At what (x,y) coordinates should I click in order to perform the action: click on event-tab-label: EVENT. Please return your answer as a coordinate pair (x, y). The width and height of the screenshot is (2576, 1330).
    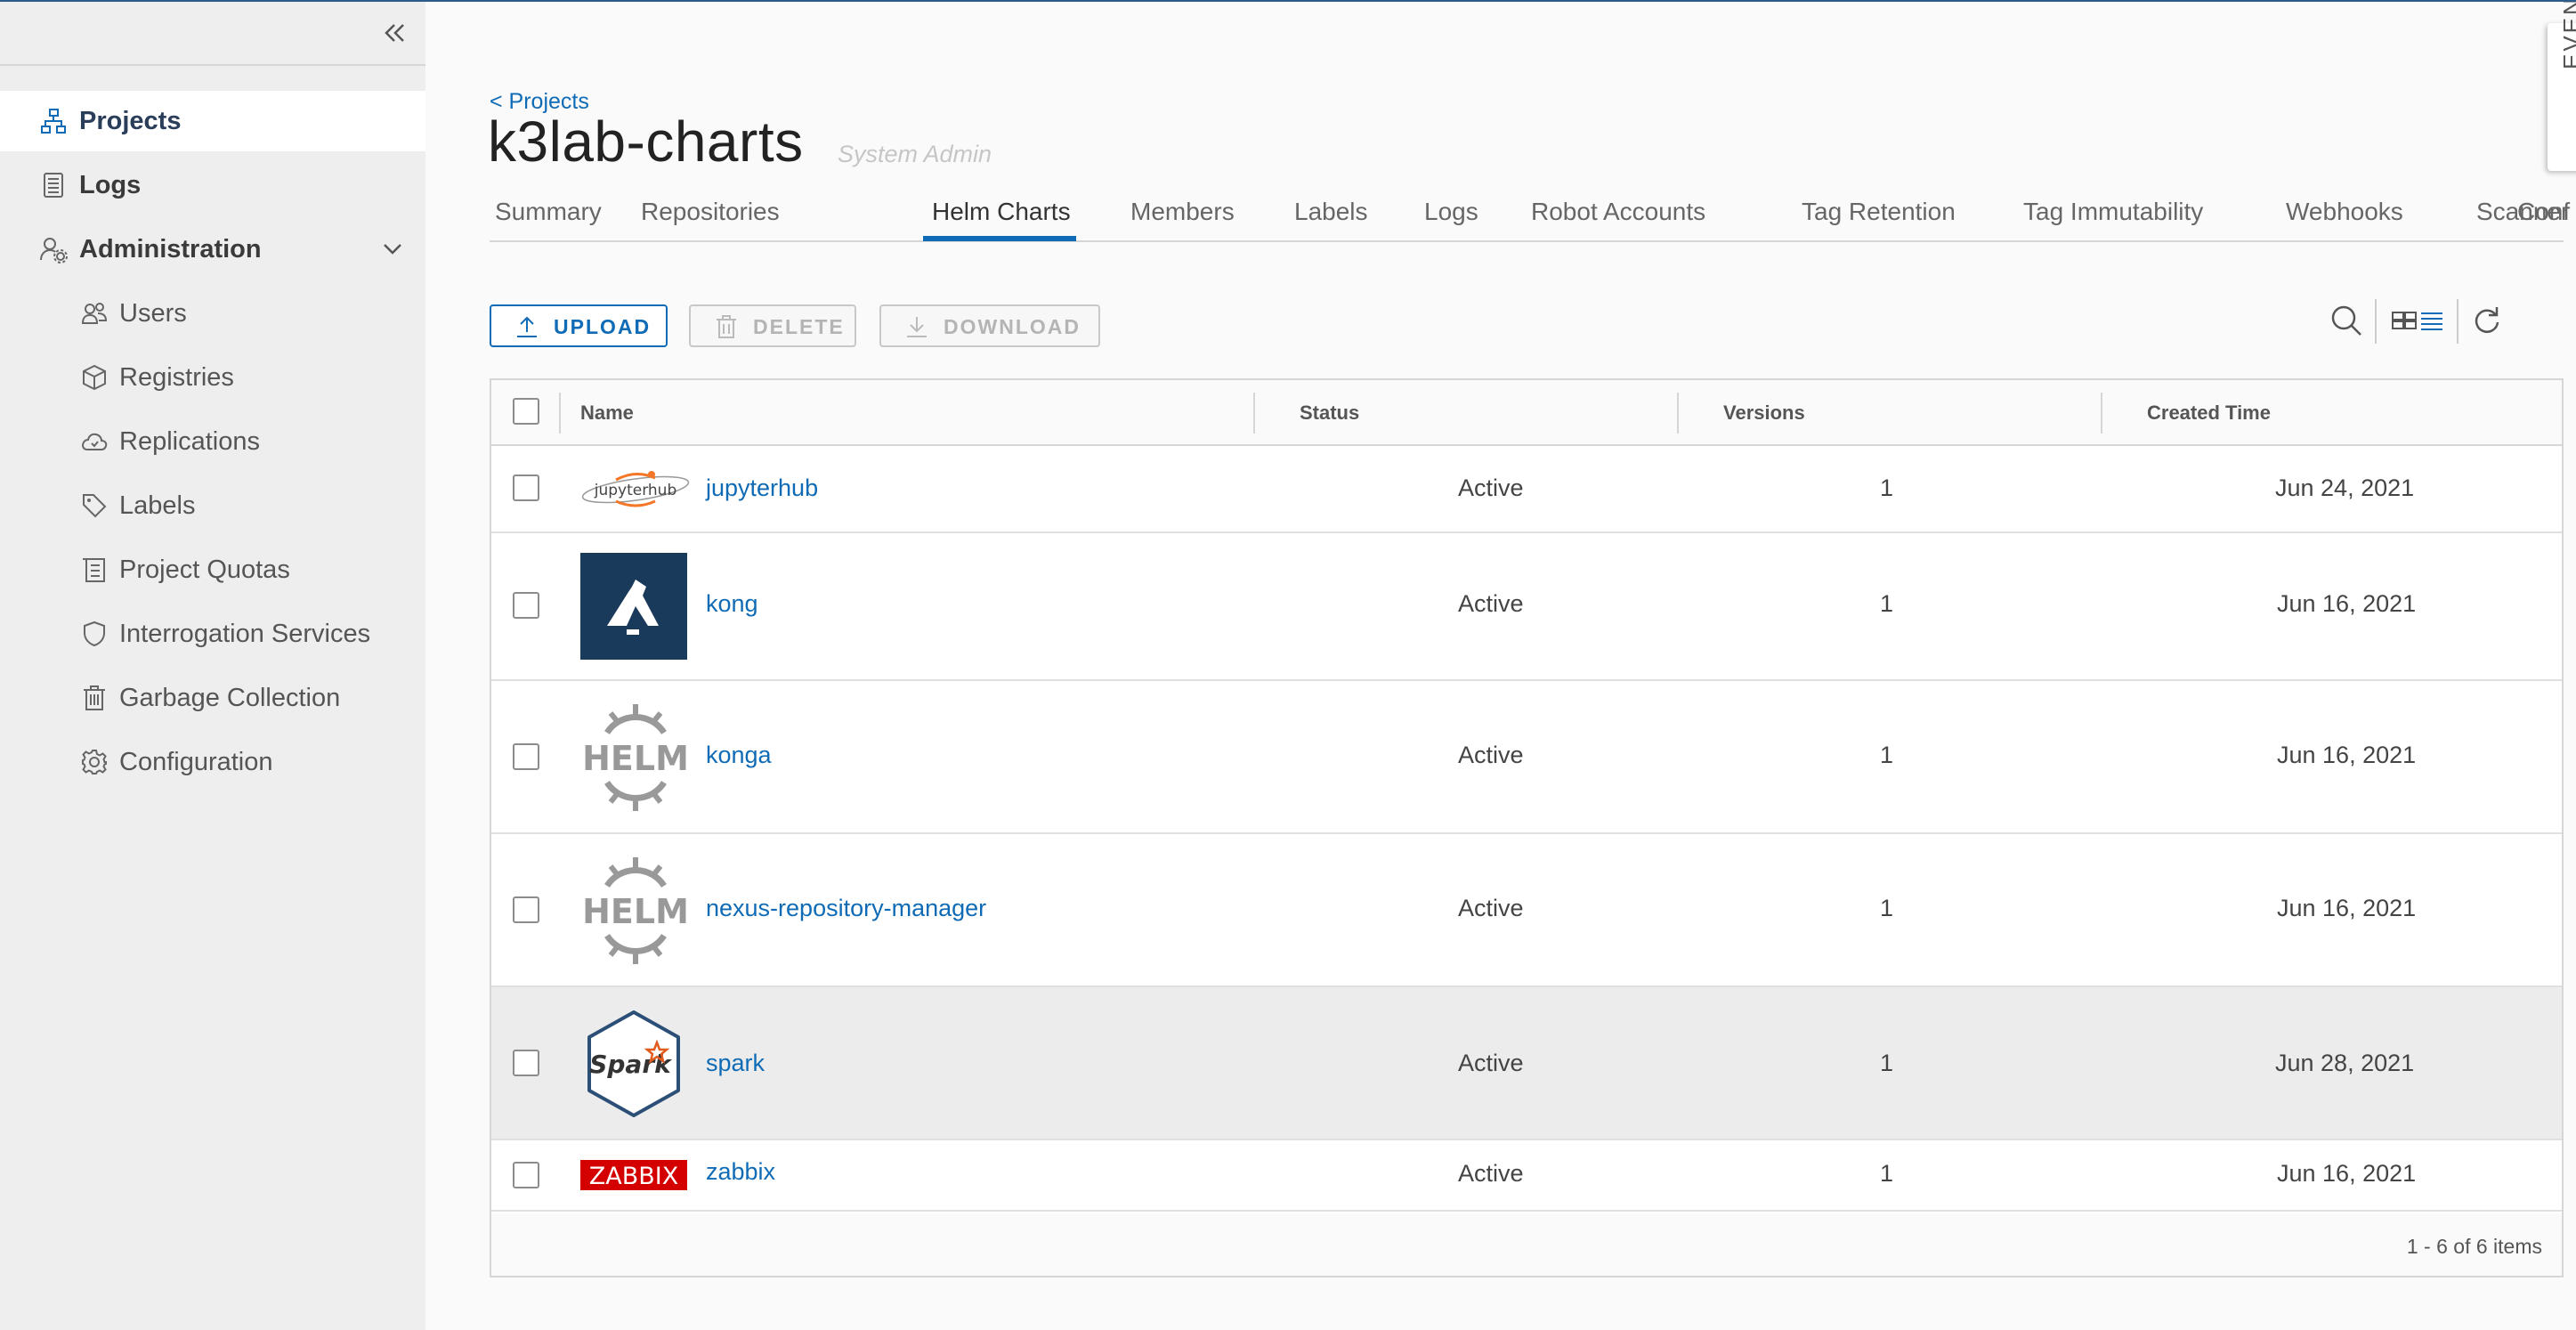
    Looking at the image, I should click on (2567, 34).